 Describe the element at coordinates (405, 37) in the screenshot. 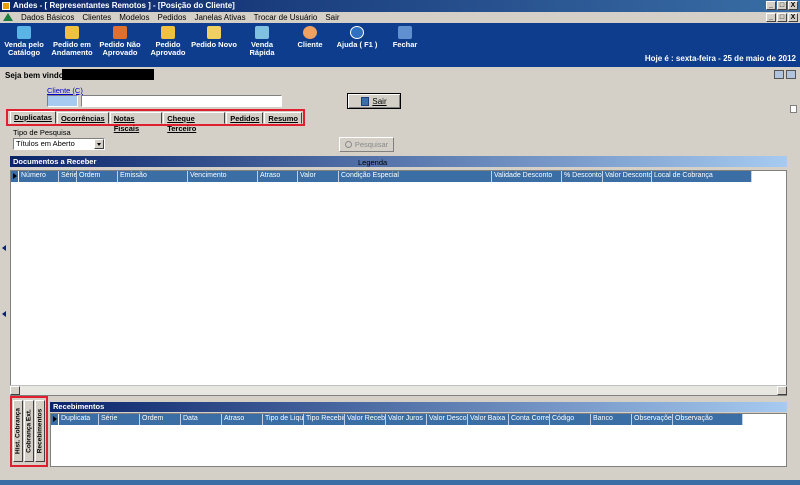

I see `toolbar-fechar-button: Fechar` at that location.